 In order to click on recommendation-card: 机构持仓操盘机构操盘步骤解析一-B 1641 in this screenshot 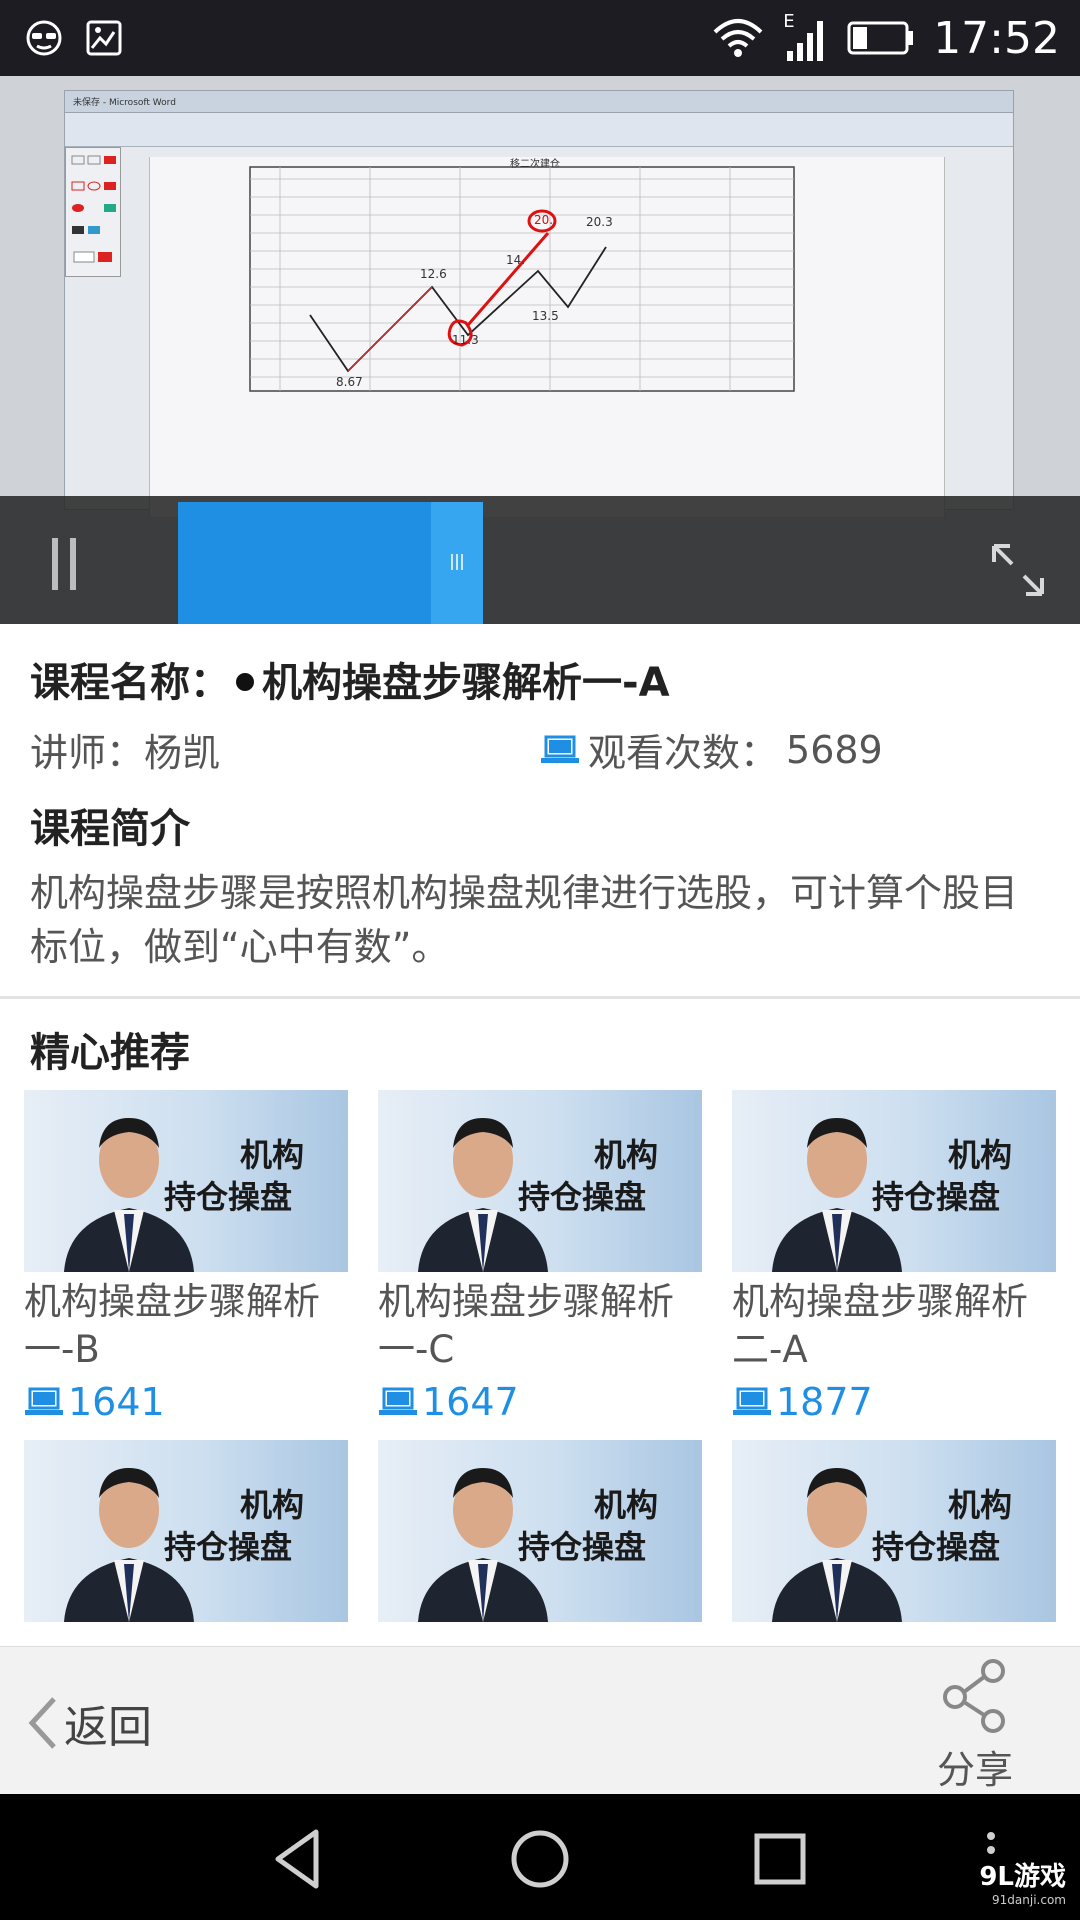, I will do `click(186, 1257)`.